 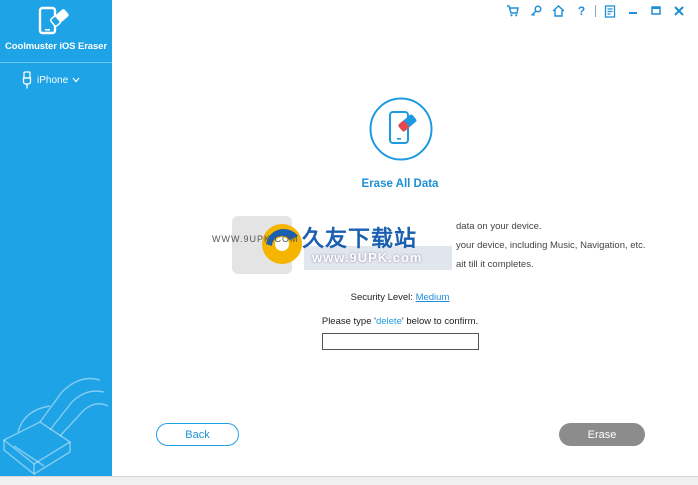 I want to click on toolbar-separator, so click(x=595, y=11).